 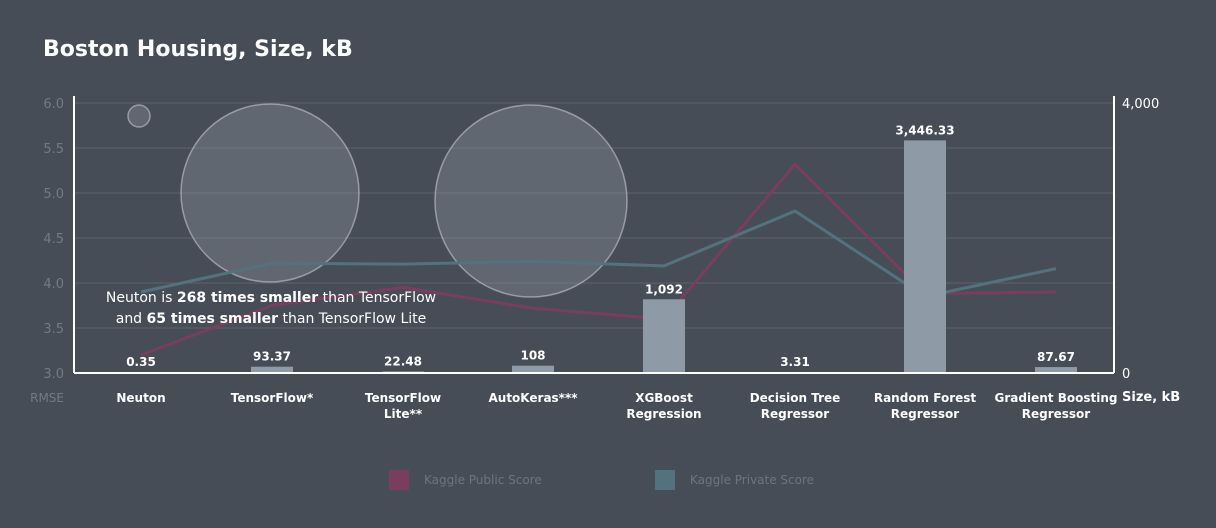 What do you see at coordinates (752, 480) in the screenshot?
I see `legend-label: Kaggle Private Score` at bounding box center [752, 480].